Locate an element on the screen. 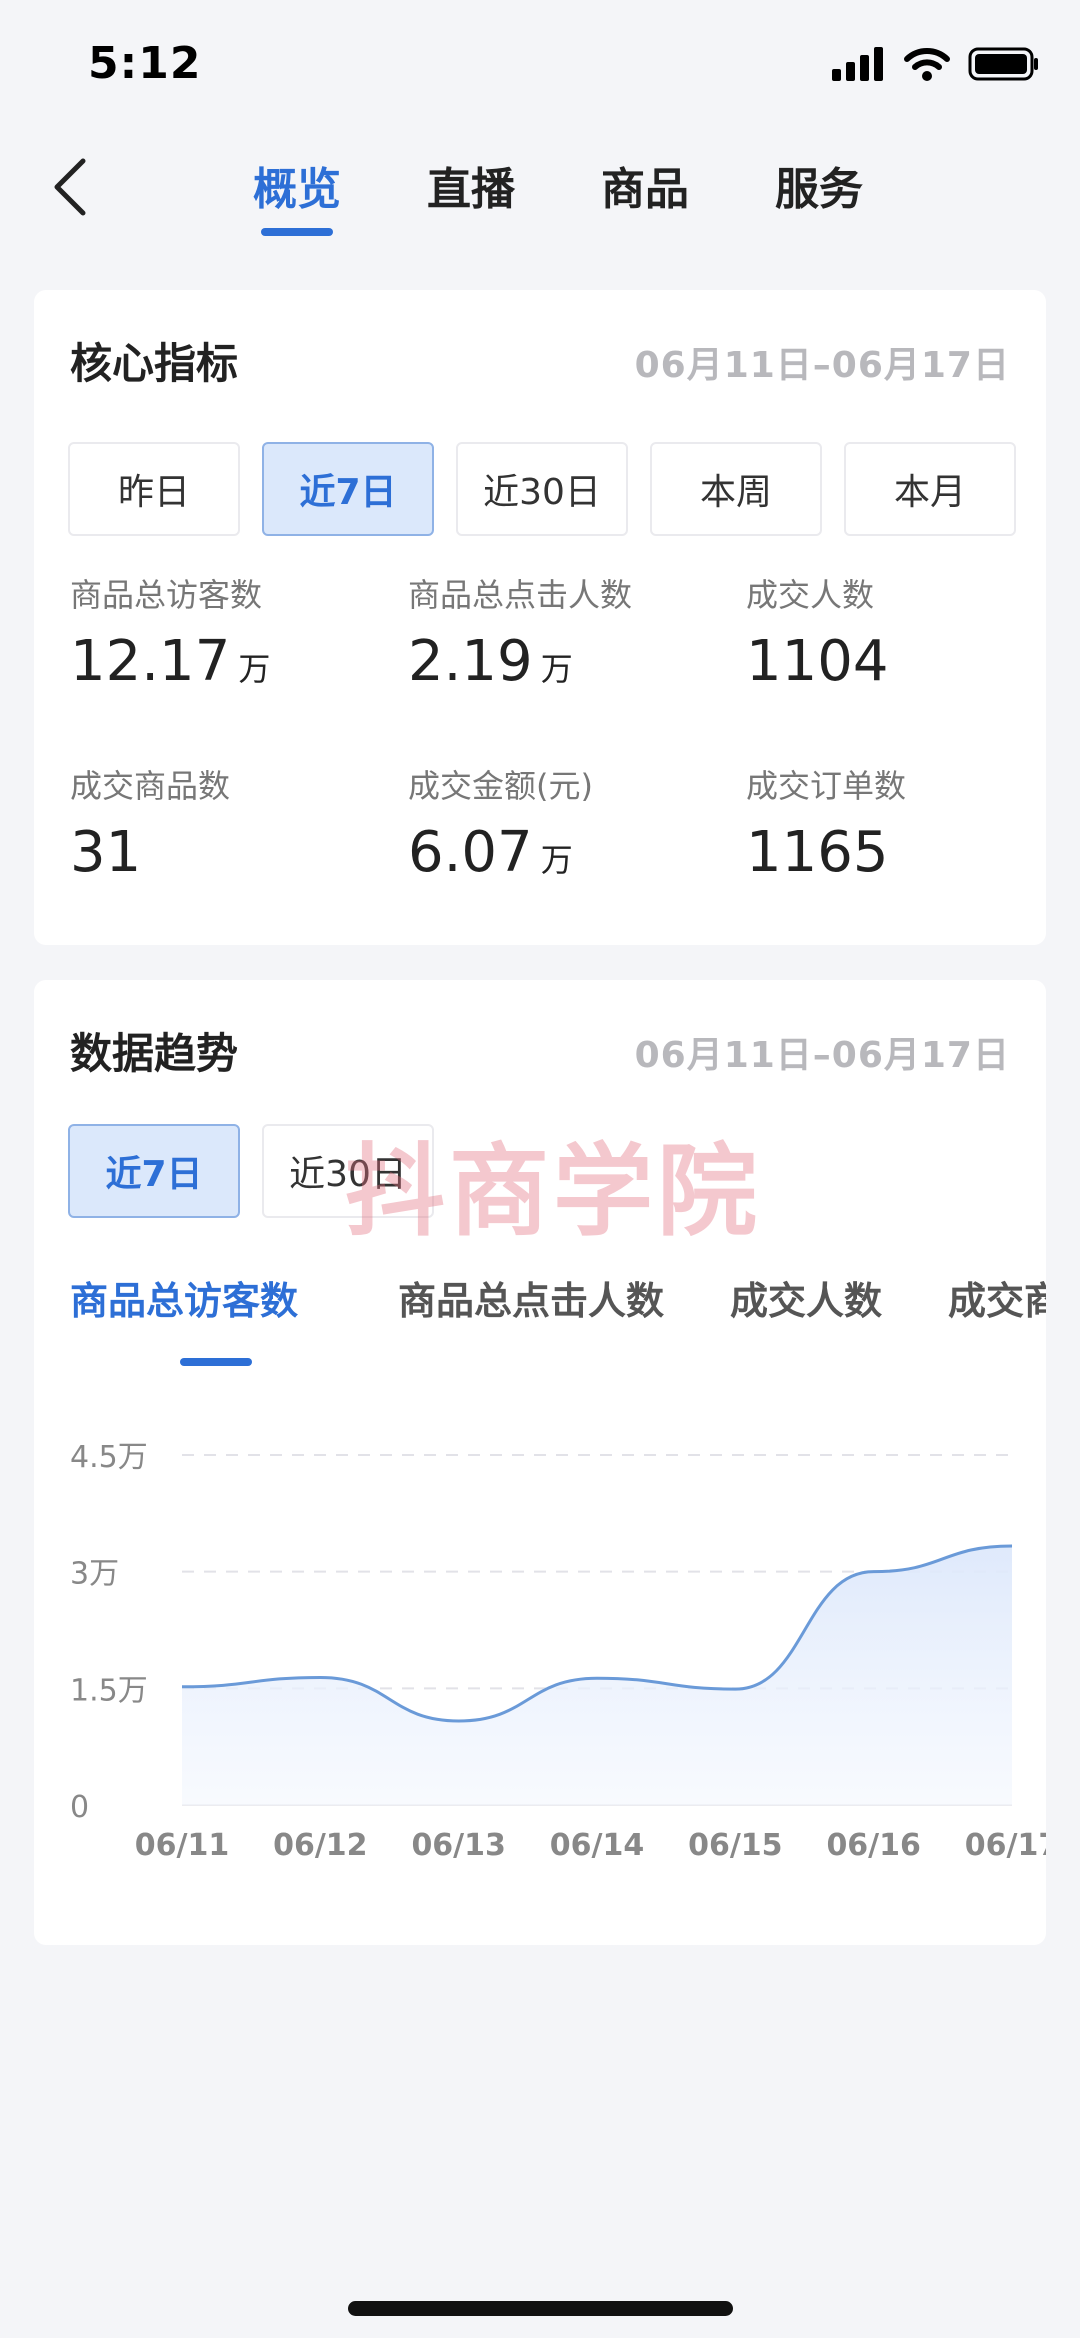  chart-area-layer is located at coordinates (597, 1674).